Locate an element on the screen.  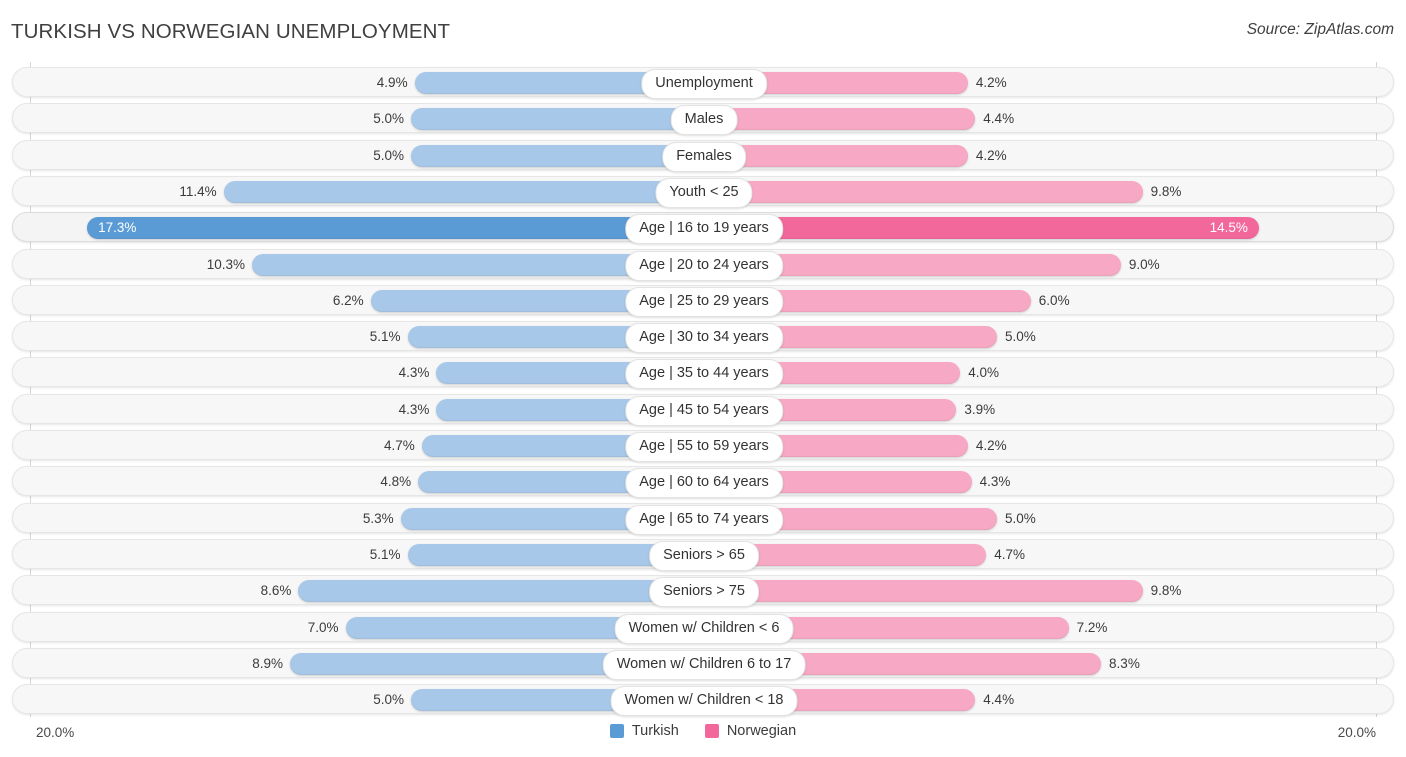
chart-row: 4.8% 4.3% Age | 60 to 64 years is located at coordinates (703, 482).